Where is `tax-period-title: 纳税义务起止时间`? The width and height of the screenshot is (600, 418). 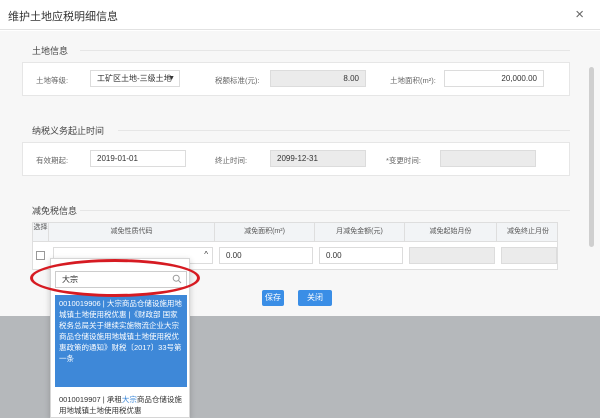 tax-period-title: 纳税义务起止时间 is located at coordinates (68, 131).